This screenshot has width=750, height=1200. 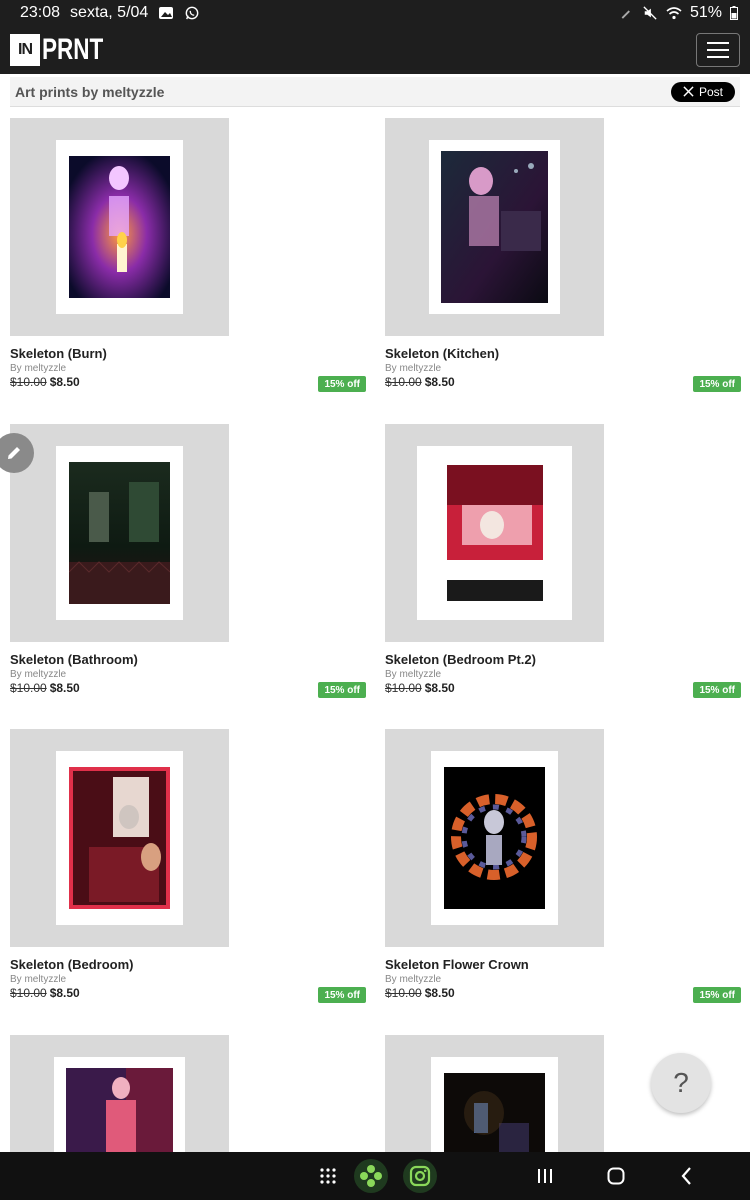 I want to click on x-post-button: Post, so click(x=702, y=91).